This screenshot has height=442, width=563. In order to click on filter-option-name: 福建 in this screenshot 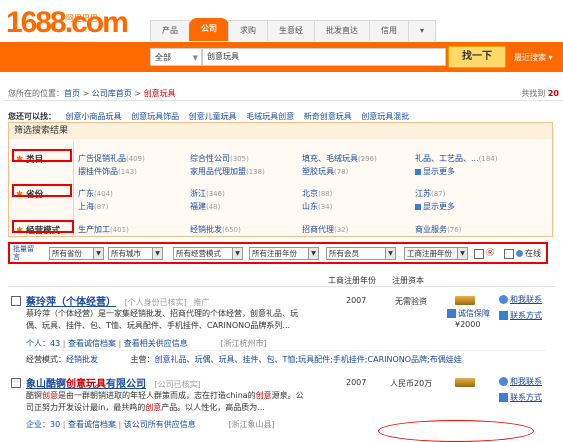, I will do `click(198, 206)`.